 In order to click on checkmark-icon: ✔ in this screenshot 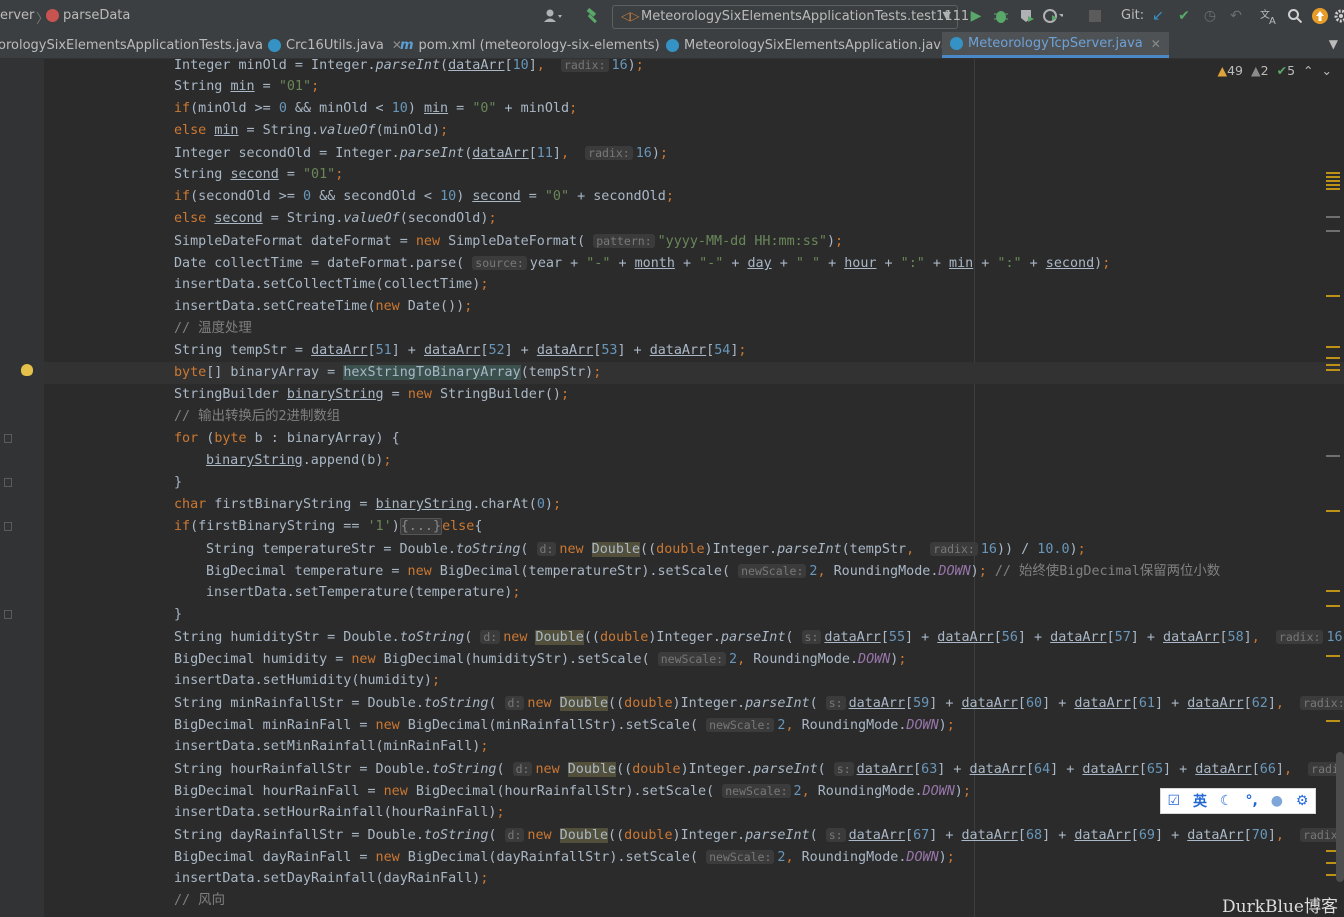, I will do `click(1282, 70)`.